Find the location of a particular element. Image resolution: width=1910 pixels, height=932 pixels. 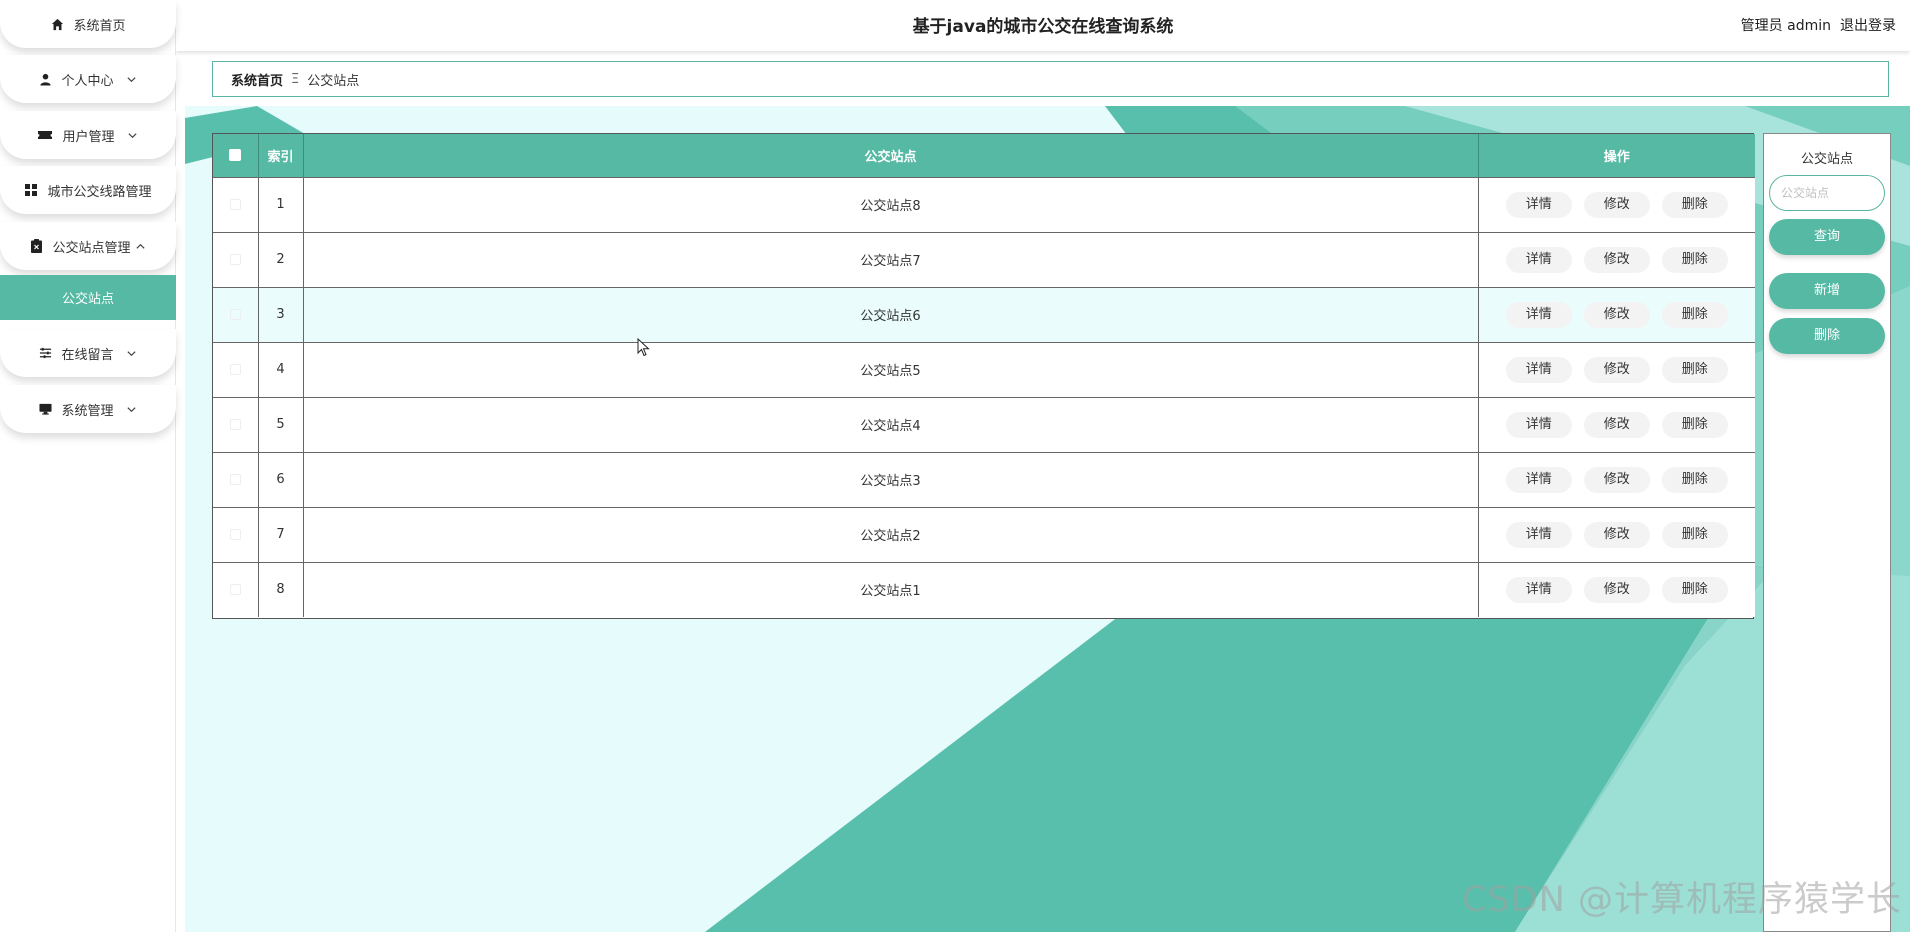

table-row: 2 公交站点7 详情 修改 删除 is located at coordinates (984, 259).